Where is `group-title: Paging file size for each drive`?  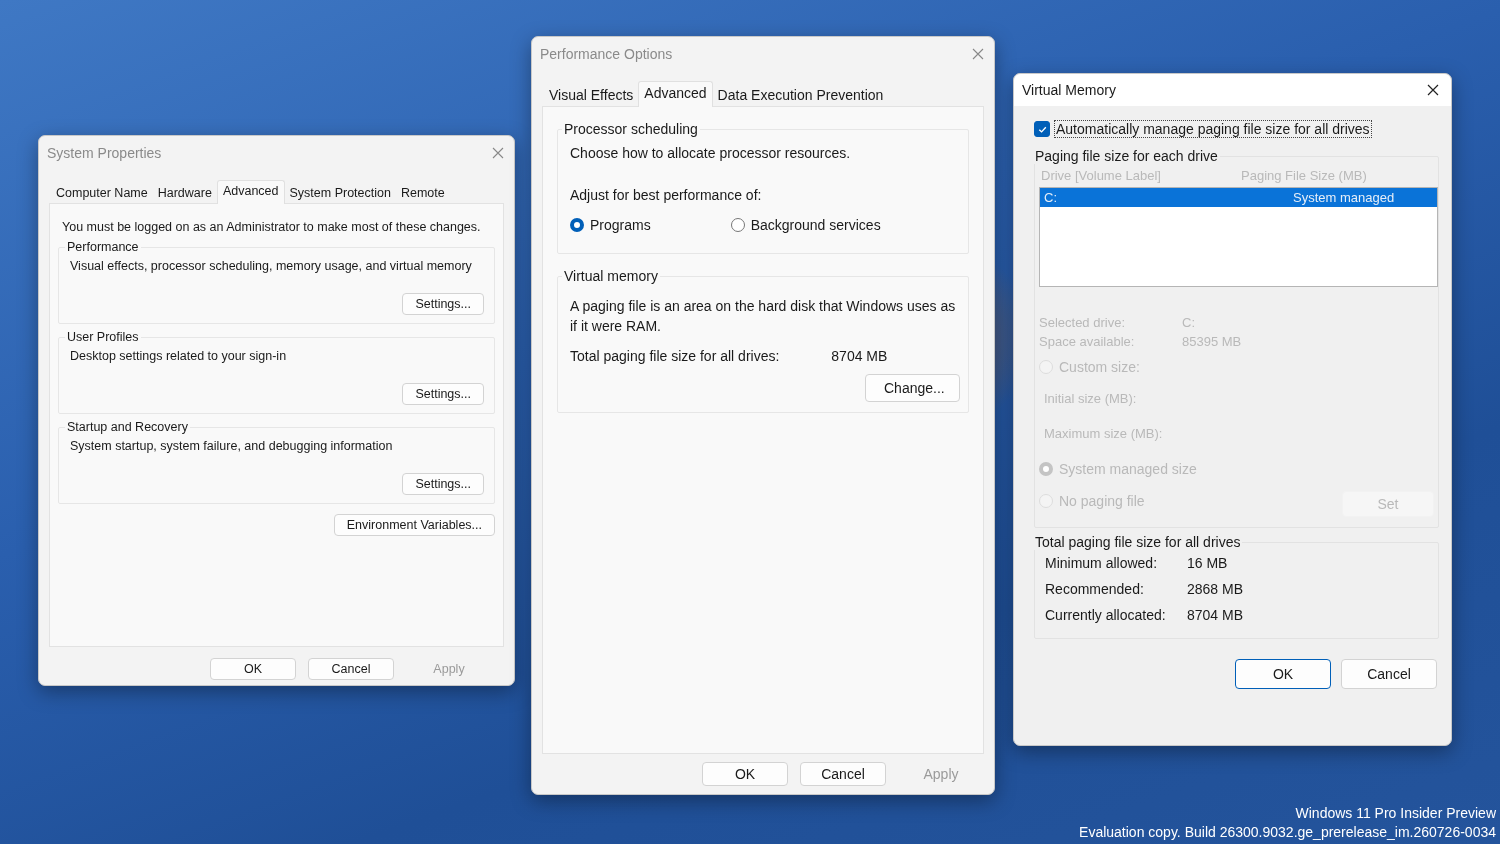 group-title: Paging file size for each drive is located at coordinates (1126, 156).